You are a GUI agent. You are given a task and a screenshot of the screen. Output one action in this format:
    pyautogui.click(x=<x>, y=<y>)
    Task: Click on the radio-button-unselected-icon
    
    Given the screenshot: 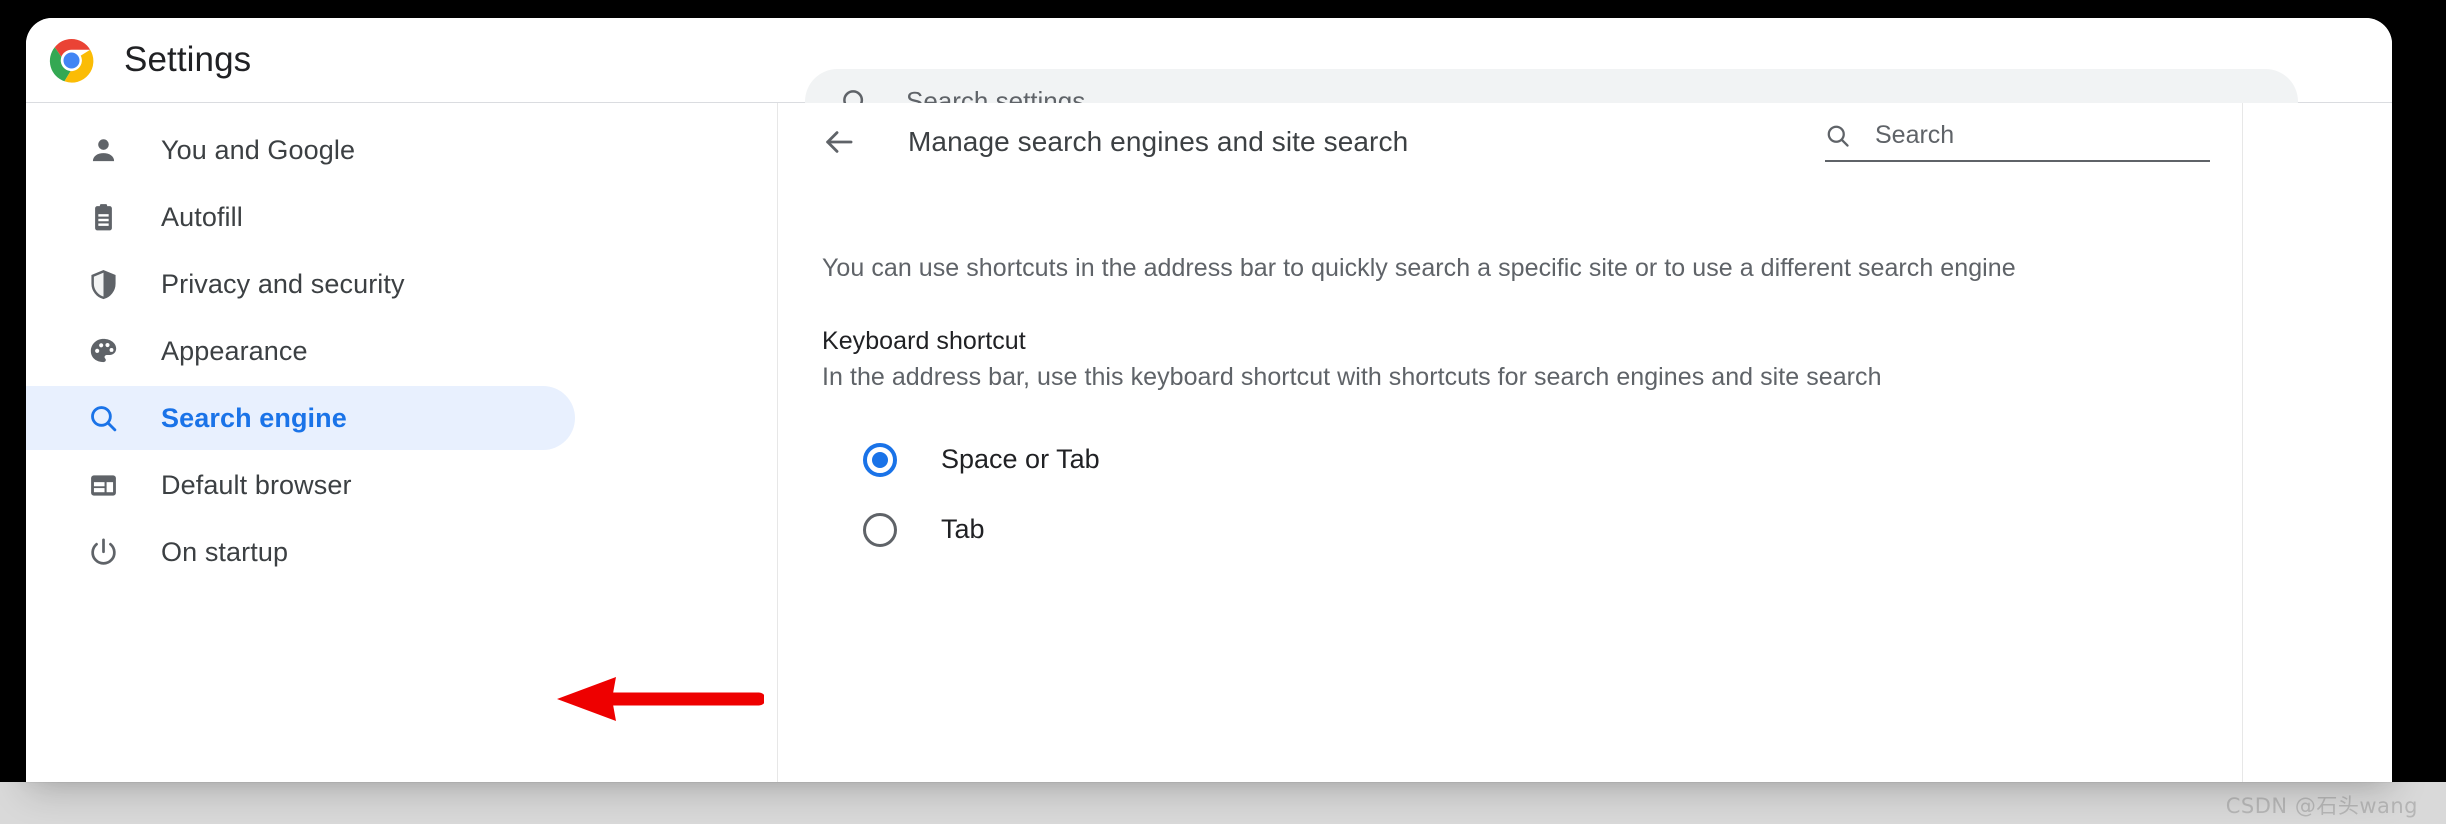 What is the action you would take?
    pyautogui.click(x=880, y=529)
    